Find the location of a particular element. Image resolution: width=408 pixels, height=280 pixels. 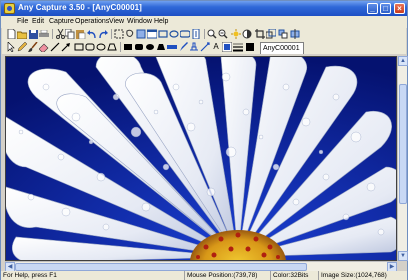

cursor-icon is located at coordinates (11, 47).